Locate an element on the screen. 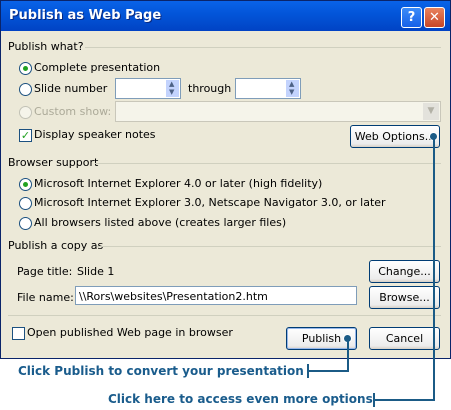 Image resolution: width=451 pixels, height=410 pixels. browser-all-radio is located at coordinates (25, 223).